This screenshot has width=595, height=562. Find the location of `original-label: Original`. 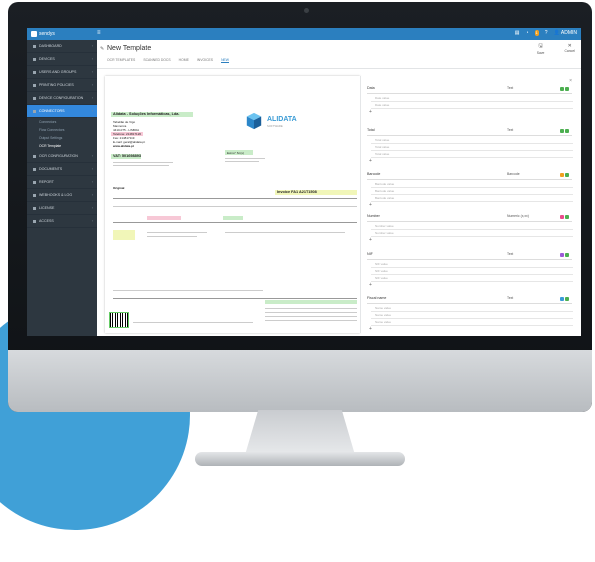

original-label: Original is located at coordinates (119, 188).